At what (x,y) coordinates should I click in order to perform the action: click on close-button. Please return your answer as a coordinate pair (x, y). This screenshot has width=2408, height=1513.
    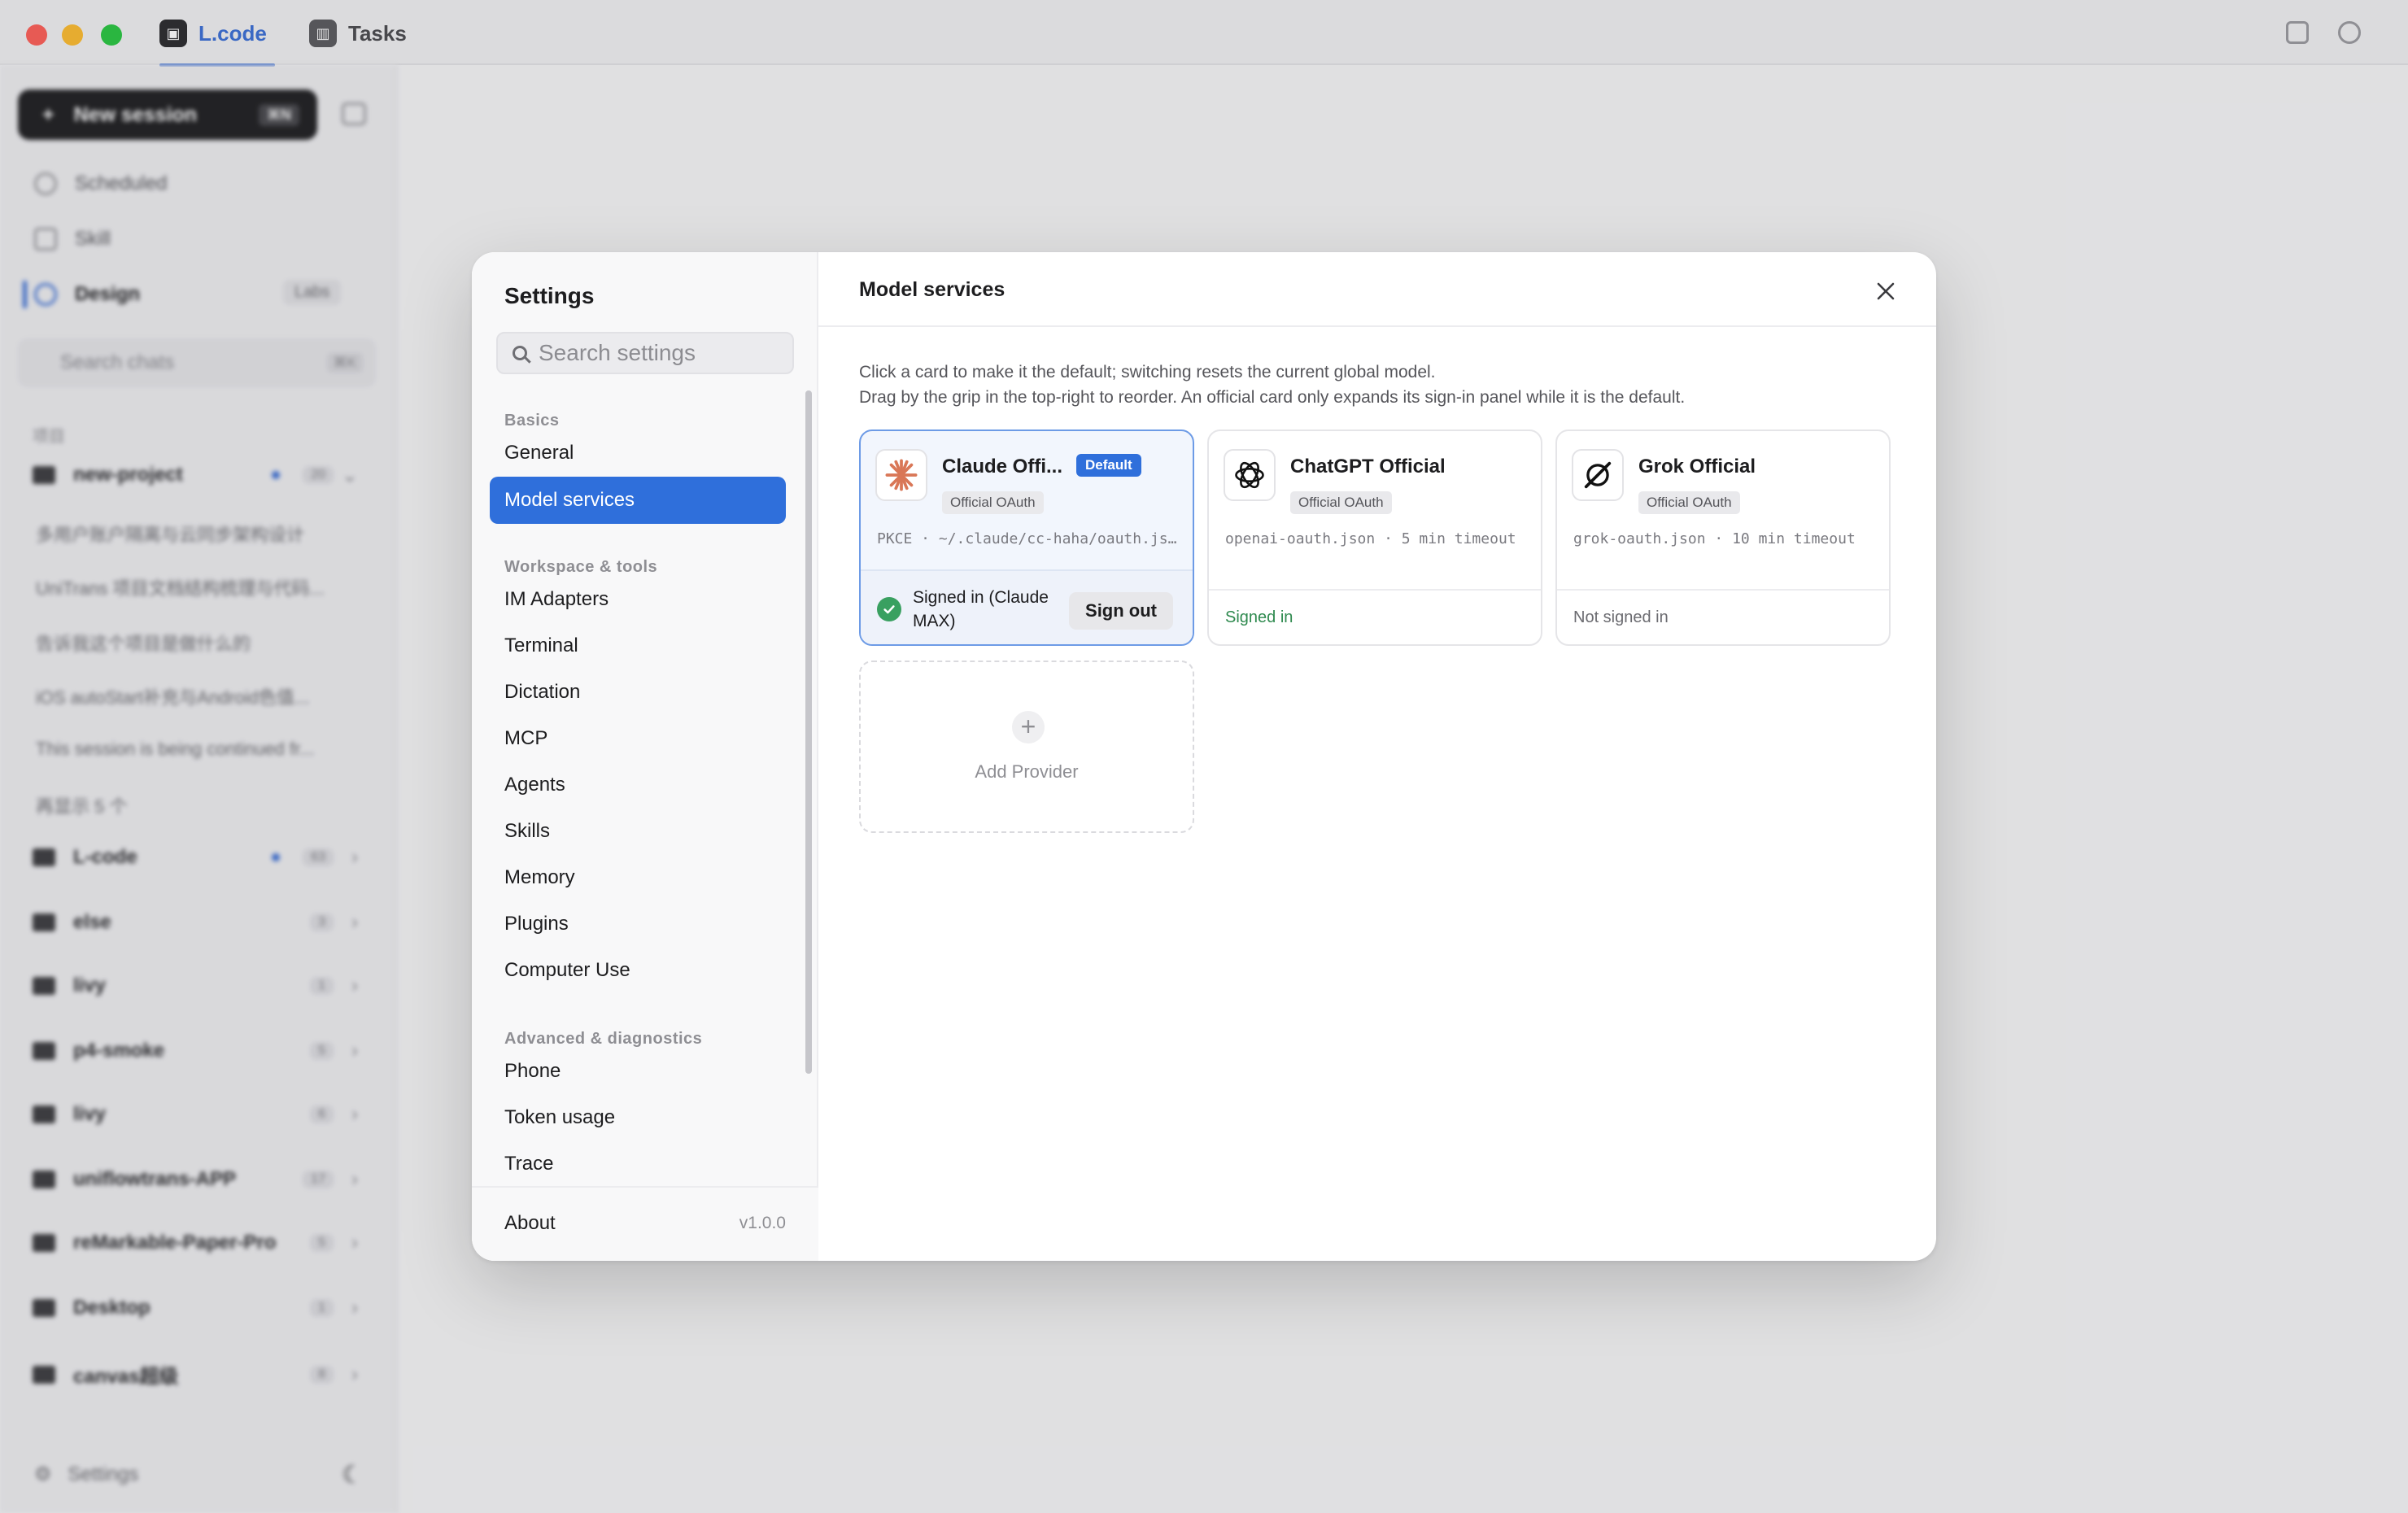
    Looking at the image, I should click on (1886, 292).